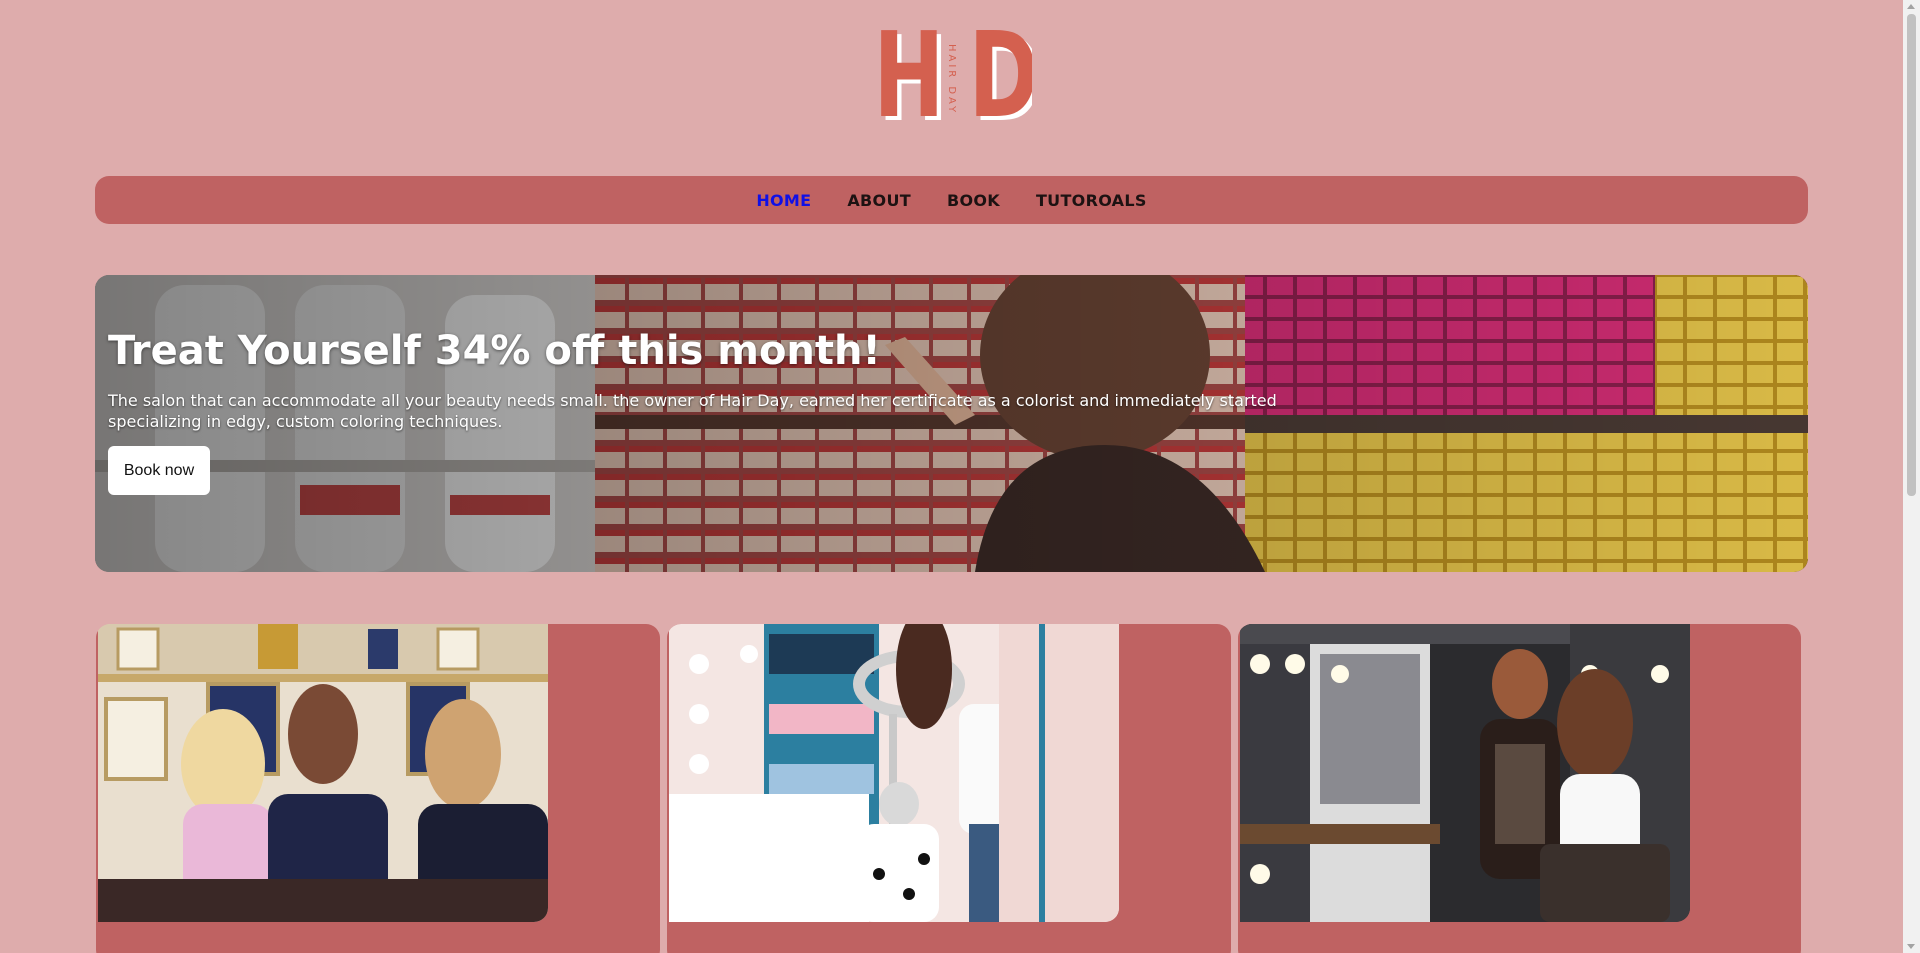 The width and height of the screenshot is (1920, 953). Describe the element at coordinates (1911, 255) in the screenshot. I see `scrollbar-thumb` at that location.